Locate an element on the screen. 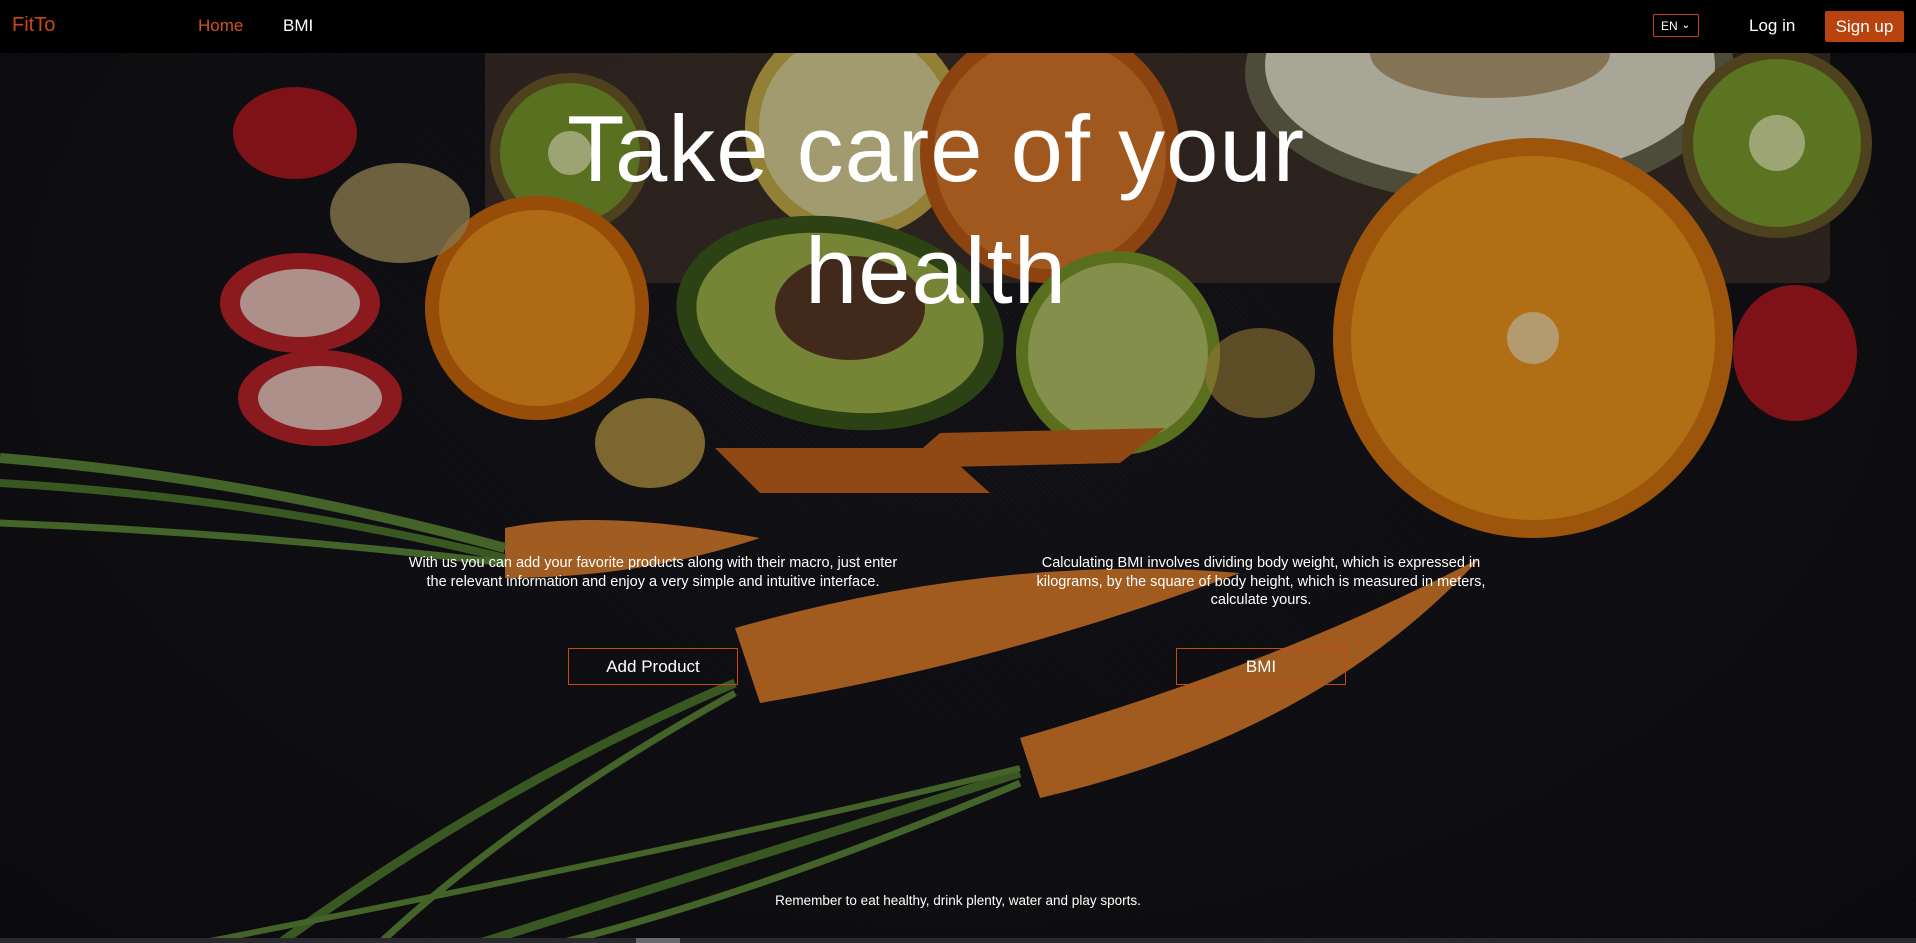 This screenshot has height=943, width=1916. brand-logo: FitTo is located at coordinates (33, 25).